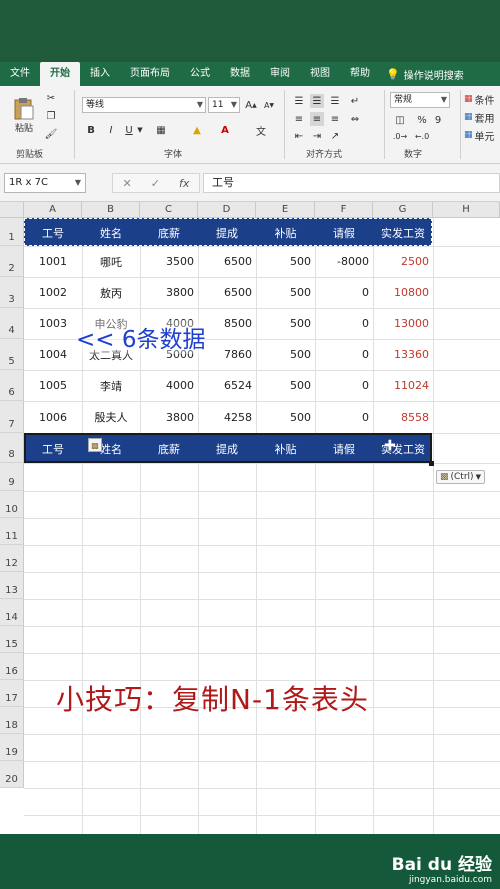  Describe the element at coordinates (344, 385) in the screenshot. I see `cell-r6-c6: 0` at that location.